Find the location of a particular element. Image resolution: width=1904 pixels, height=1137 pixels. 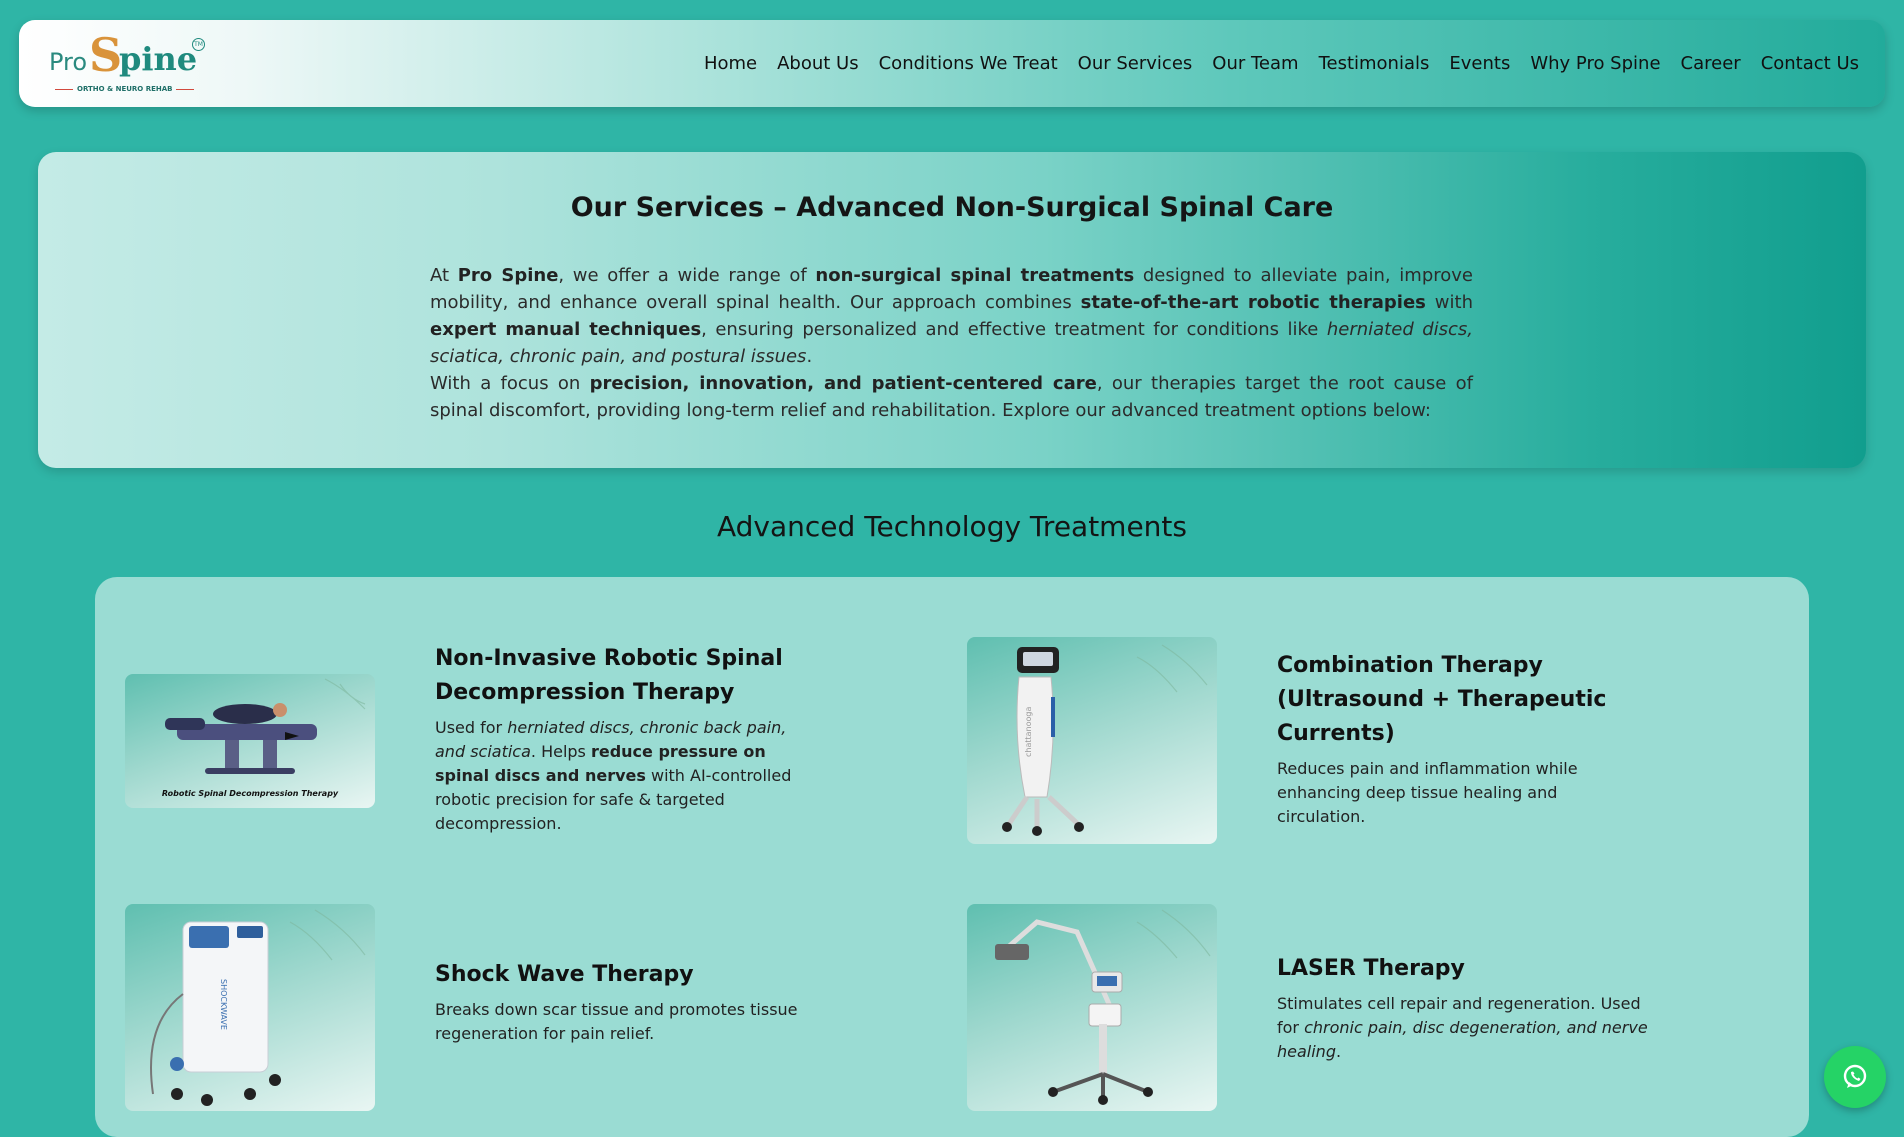

nav-events: Events is located at coordinates (1479, 63).